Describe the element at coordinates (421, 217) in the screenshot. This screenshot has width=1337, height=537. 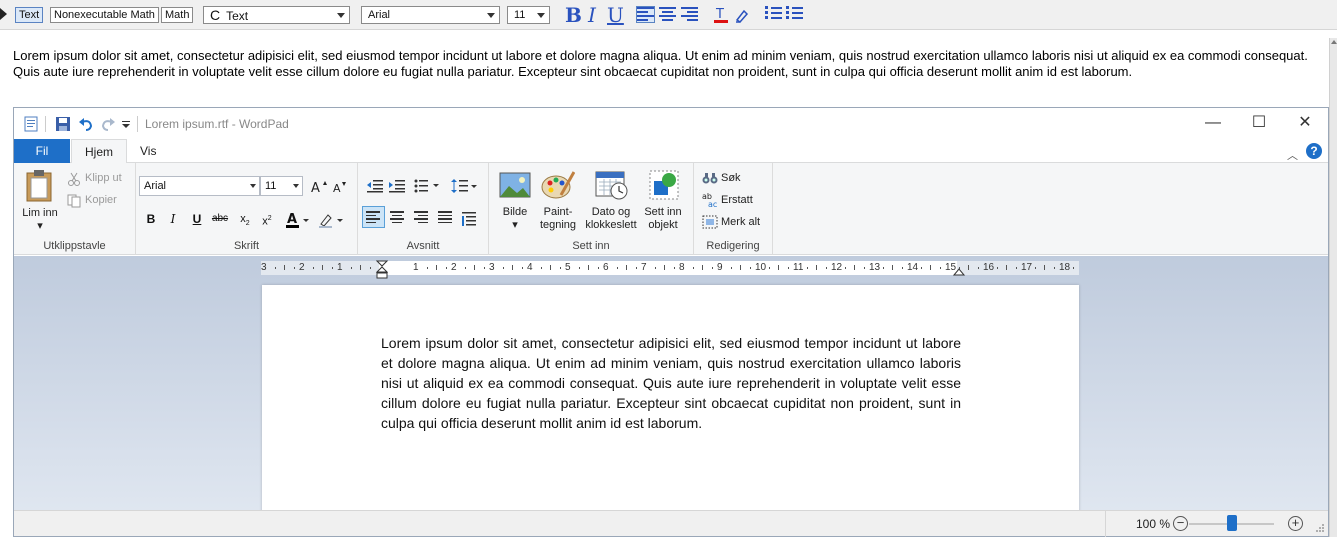
I see `align-right-button` at that location.